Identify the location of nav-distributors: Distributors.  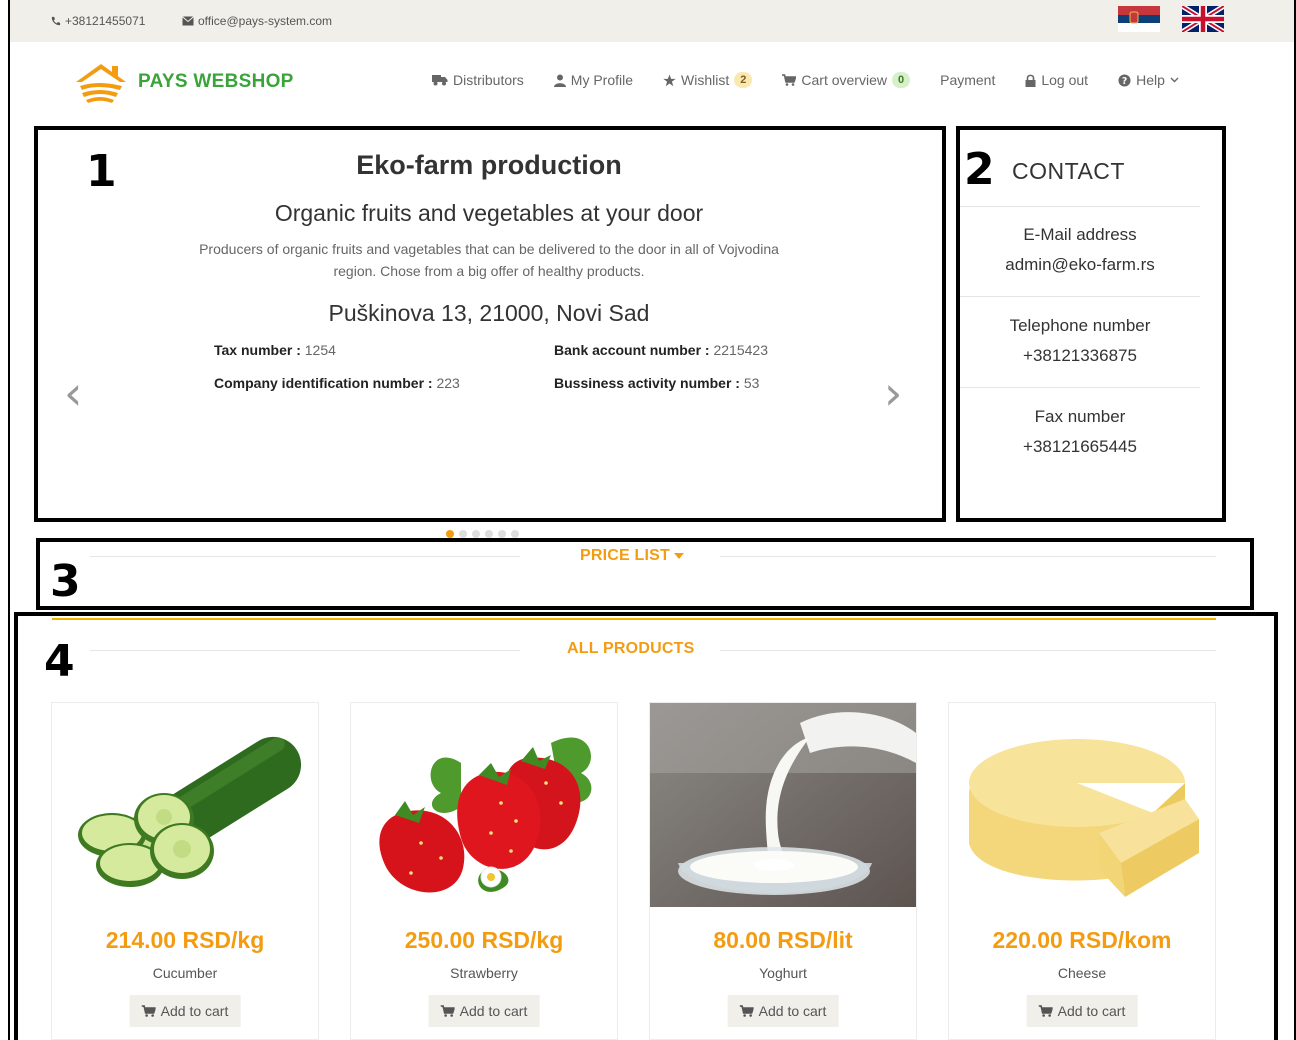
(478, 80).